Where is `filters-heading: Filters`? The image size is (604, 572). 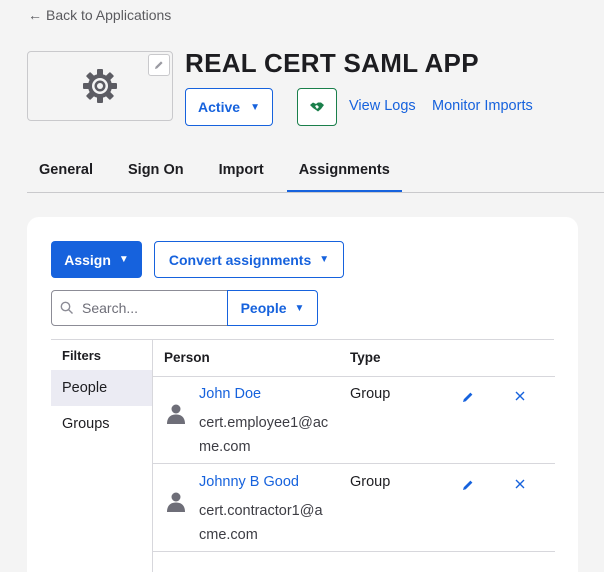
filters-heading: Filters is located at coordinates (82, 355).